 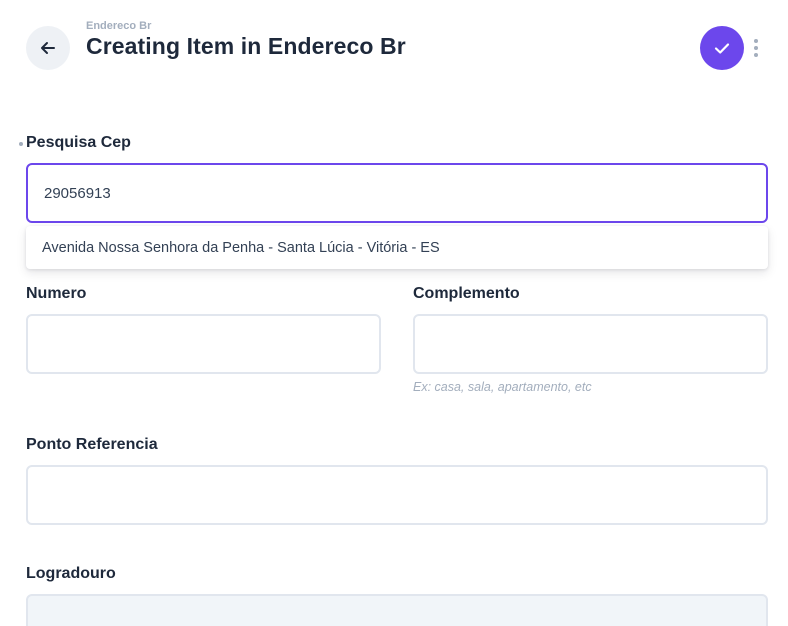 I want to click on save-button, so click(x=722, y=48).